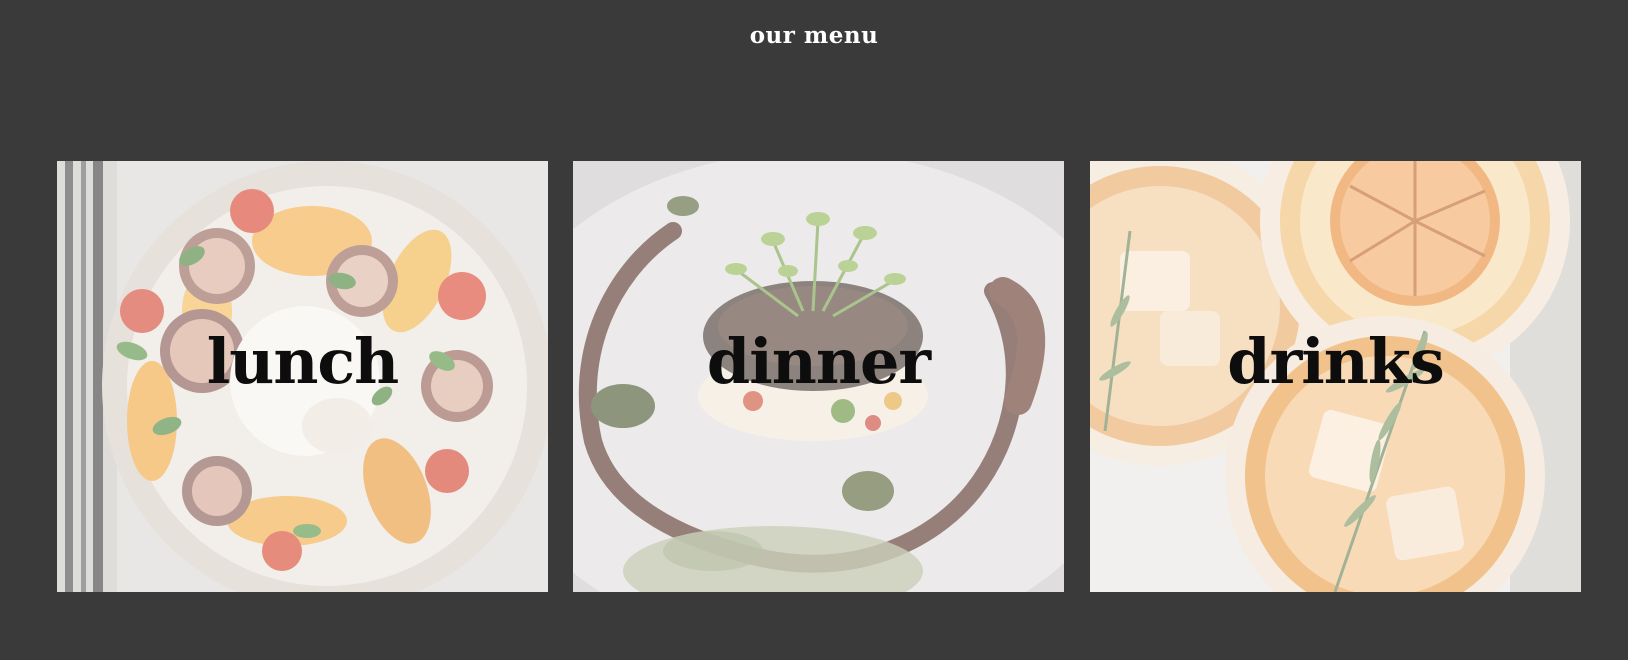  I want to click on page-title: our menu, so click(814, 35).